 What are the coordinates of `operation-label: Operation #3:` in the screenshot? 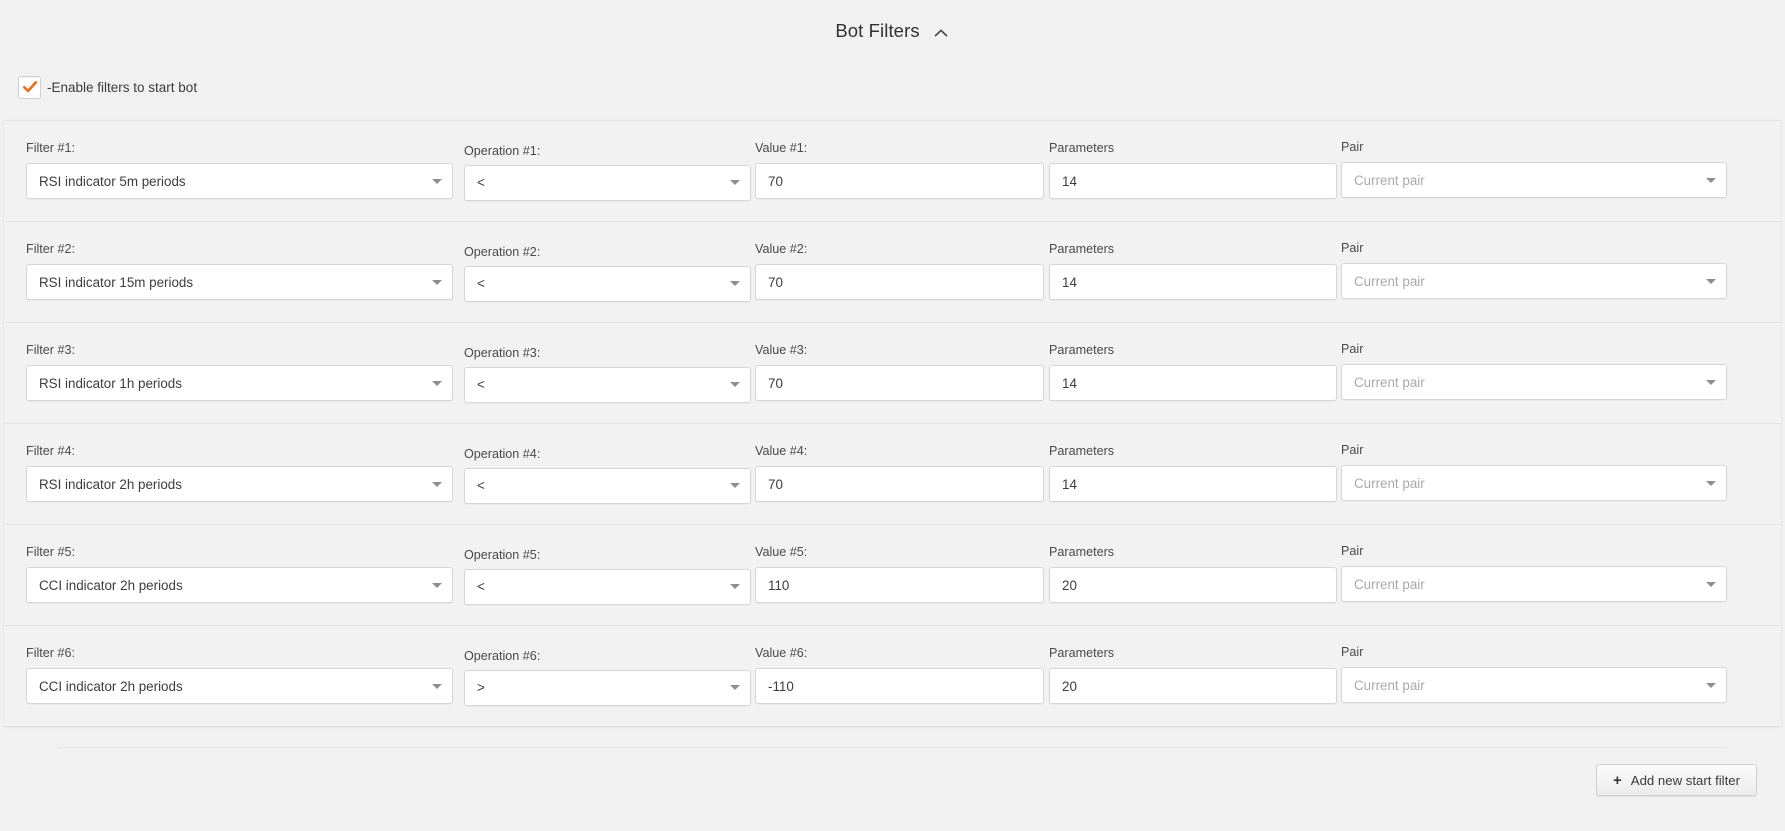 It's located at (502, 352).